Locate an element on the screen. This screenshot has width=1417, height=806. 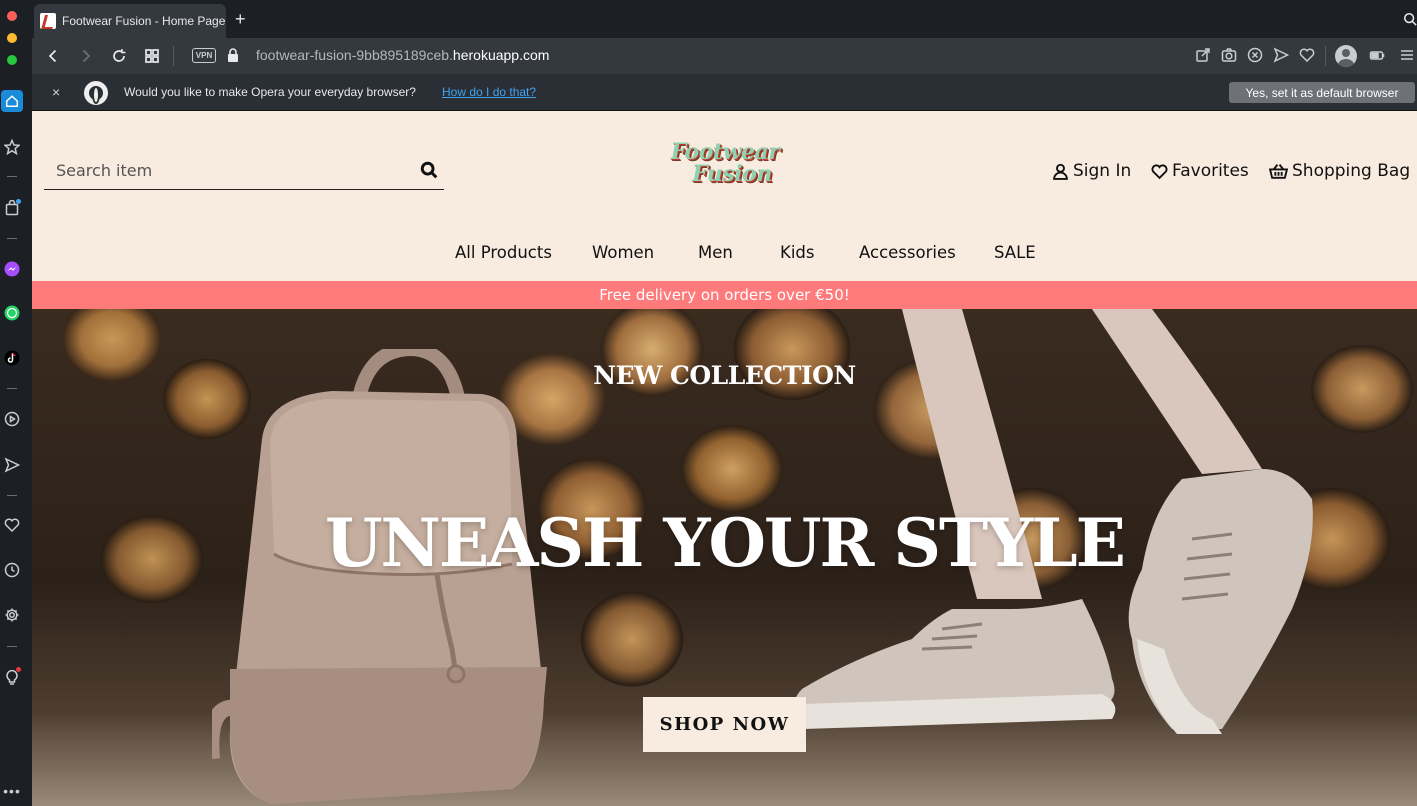
settings-gear-icon is located at coordinates (12, 615).